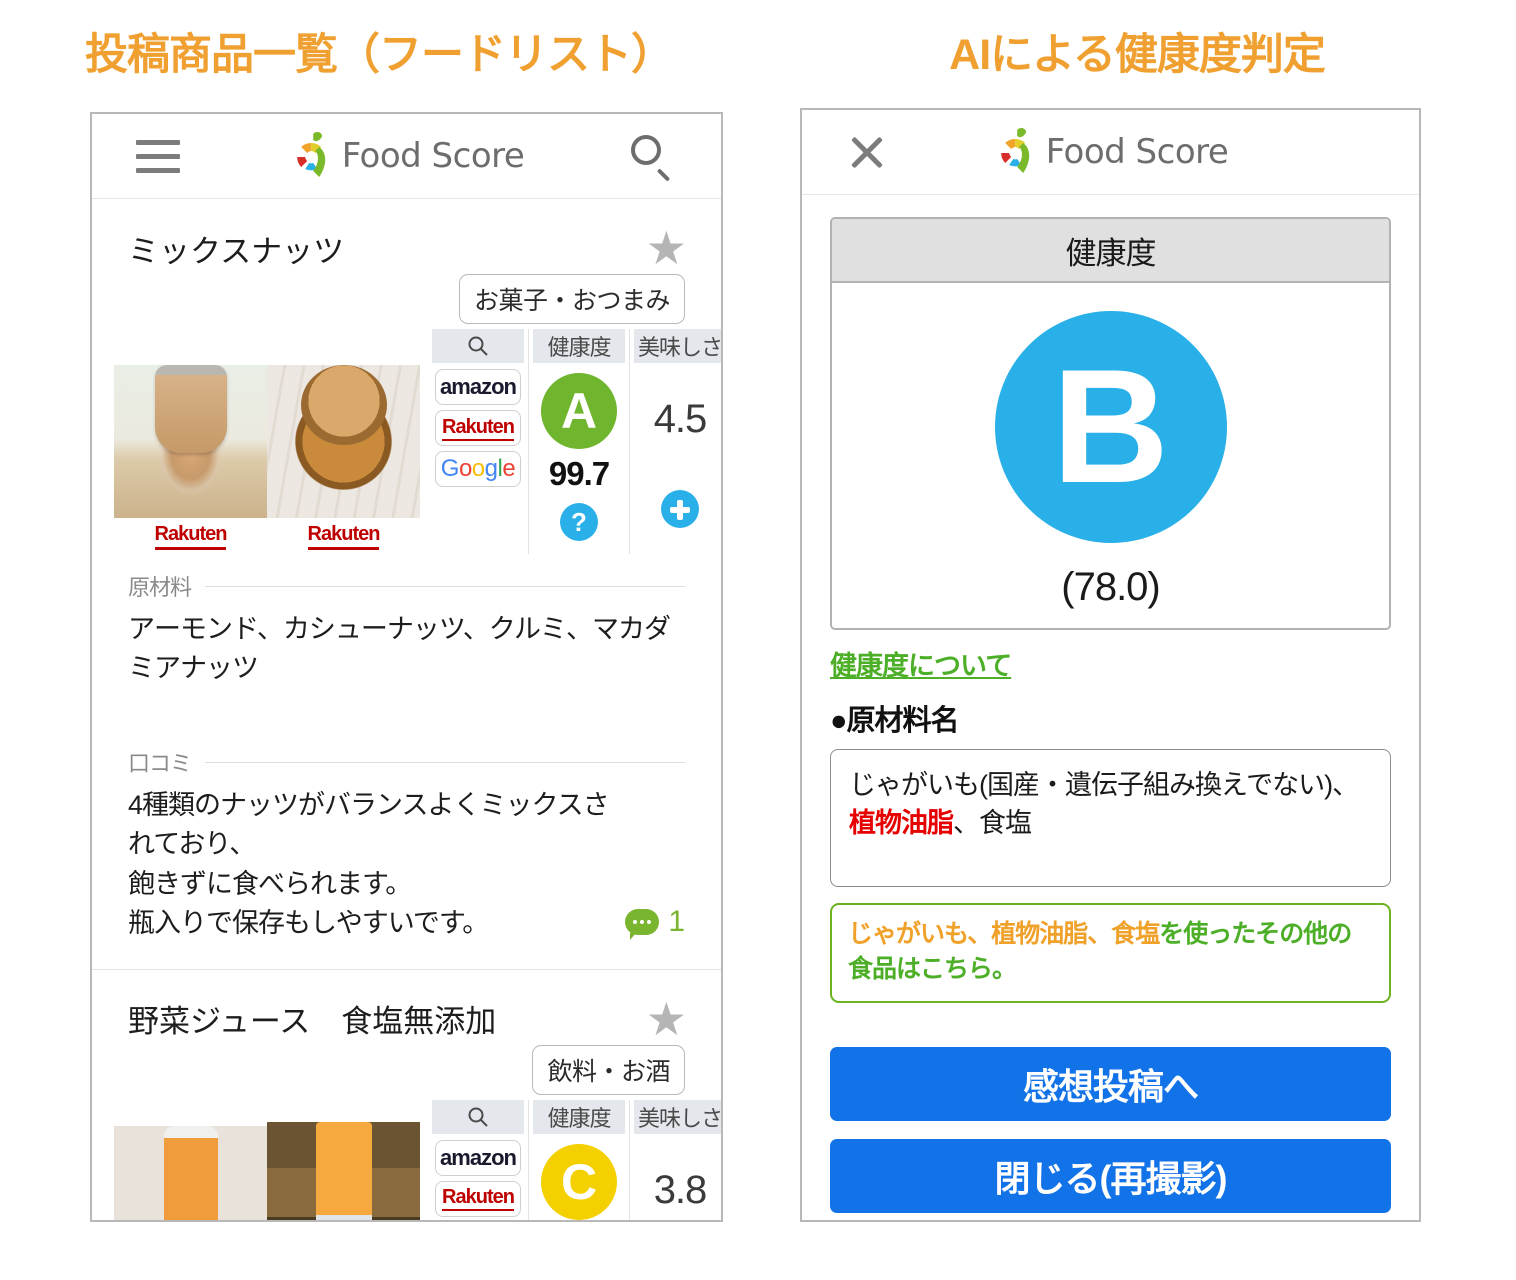  Describe the element at coordinates (1110, 1084) in the screenshot. I see `post-review-button: 感想投稿へ` at that location.